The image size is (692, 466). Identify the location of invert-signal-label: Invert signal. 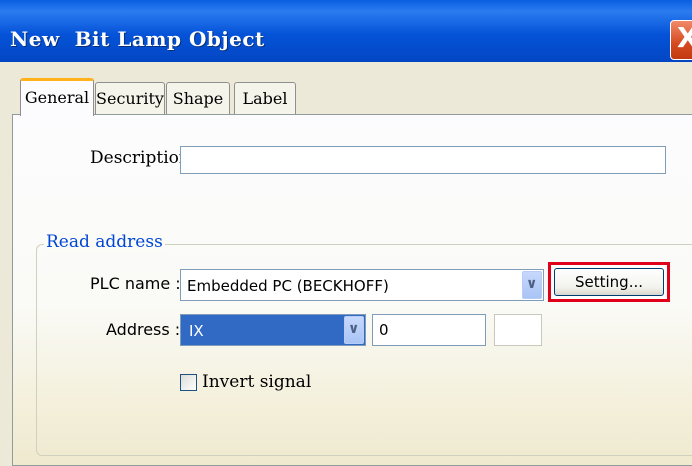
(256, 382).